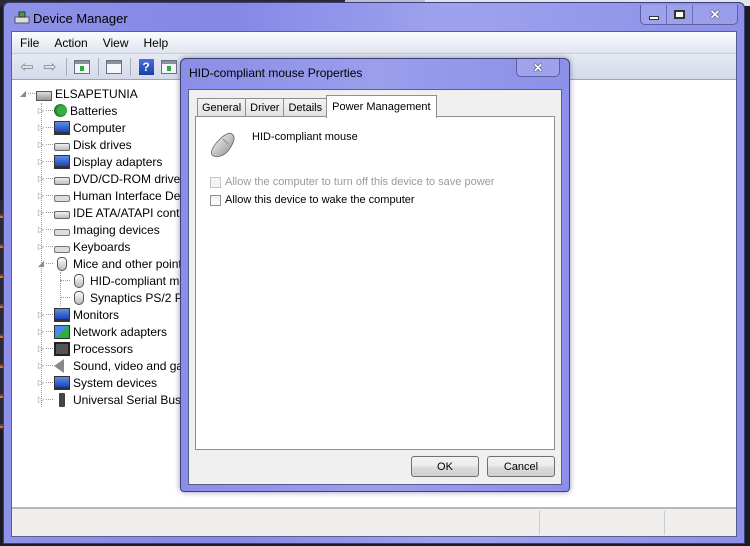 The height and width of the screenshot is (546, 750). I want to click on caption-buttons: ✕, so click(689, 15).